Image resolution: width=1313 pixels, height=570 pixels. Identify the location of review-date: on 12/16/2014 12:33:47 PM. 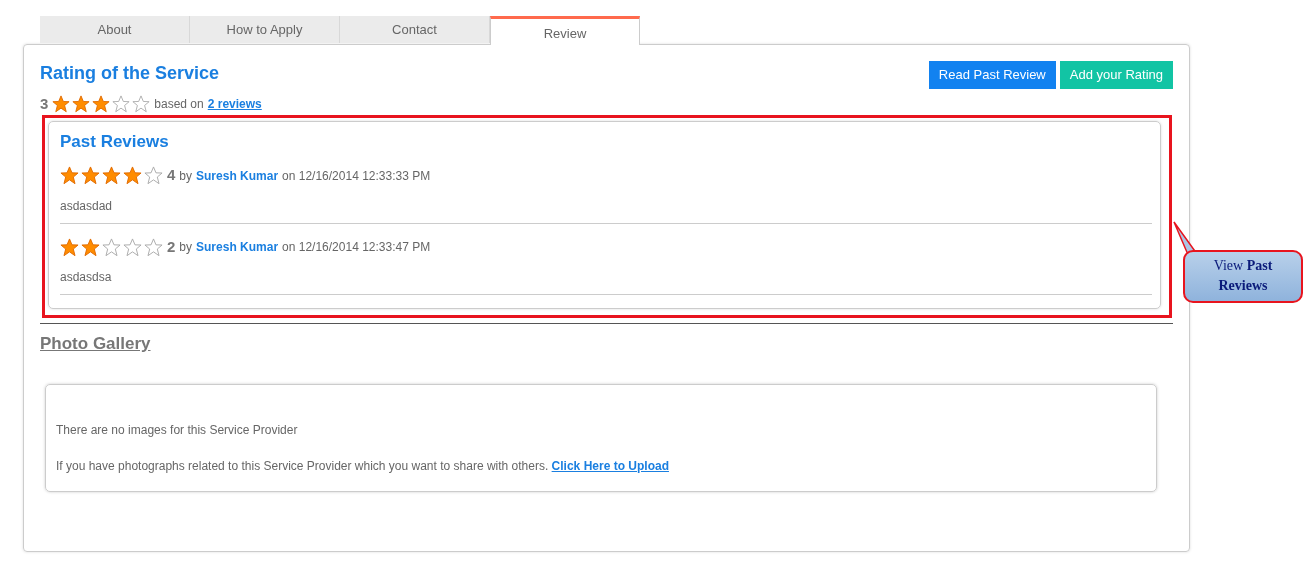
(356, 248).